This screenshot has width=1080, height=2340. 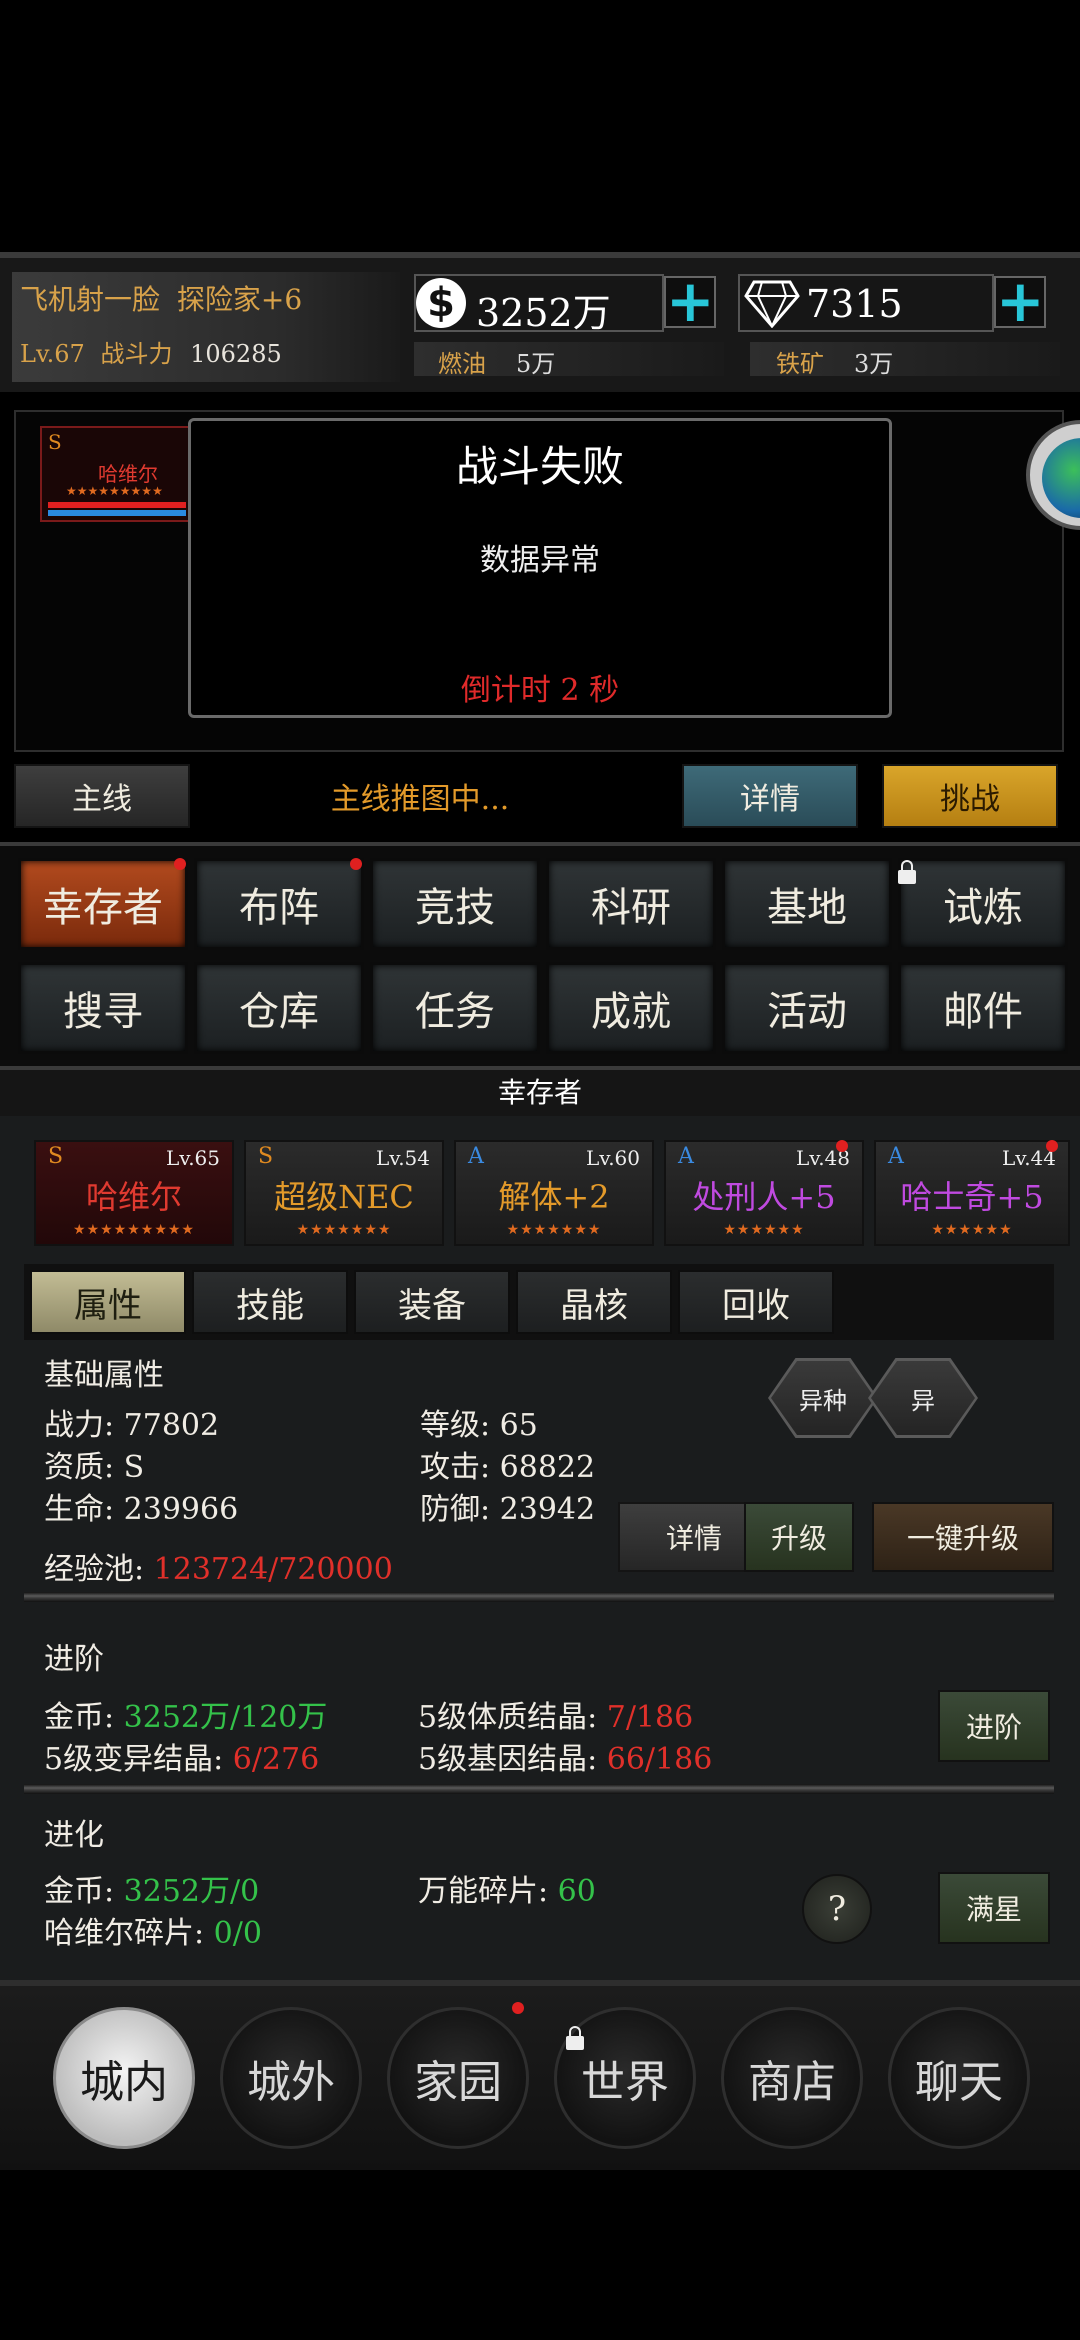 What do you see at coordinates (792, 2078) in the screenshot?
I see `nav-shop: 商店` at bounding box center [792, 2078].